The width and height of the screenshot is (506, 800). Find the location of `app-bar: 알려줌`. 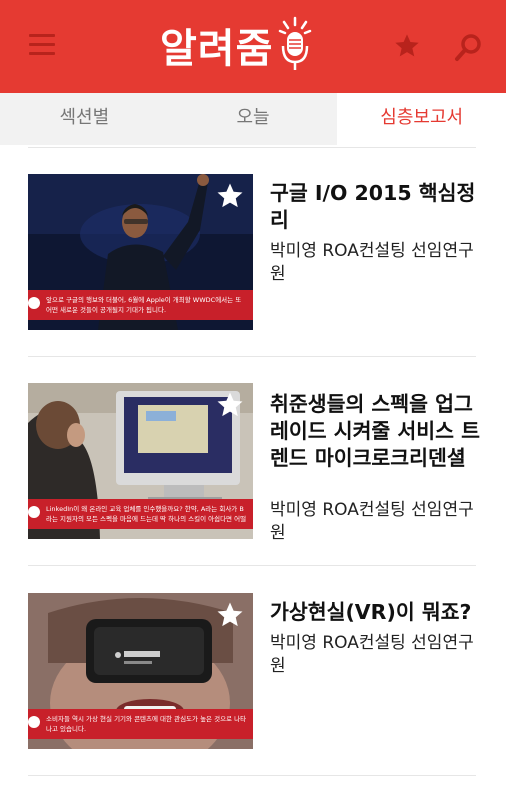

app-bar: 알려줌 is located at coordinates (253, 46).